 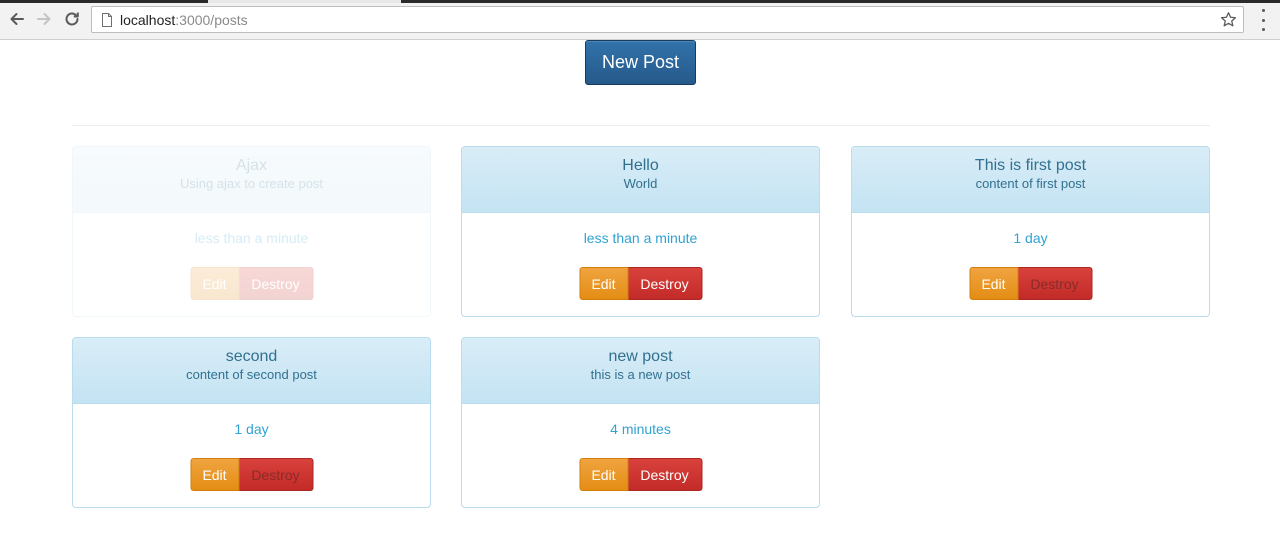 What do you see at coordinates (1030, 165) in the screenshot?
I see `post-title: This is first post` at bounding box center [1030, 165].